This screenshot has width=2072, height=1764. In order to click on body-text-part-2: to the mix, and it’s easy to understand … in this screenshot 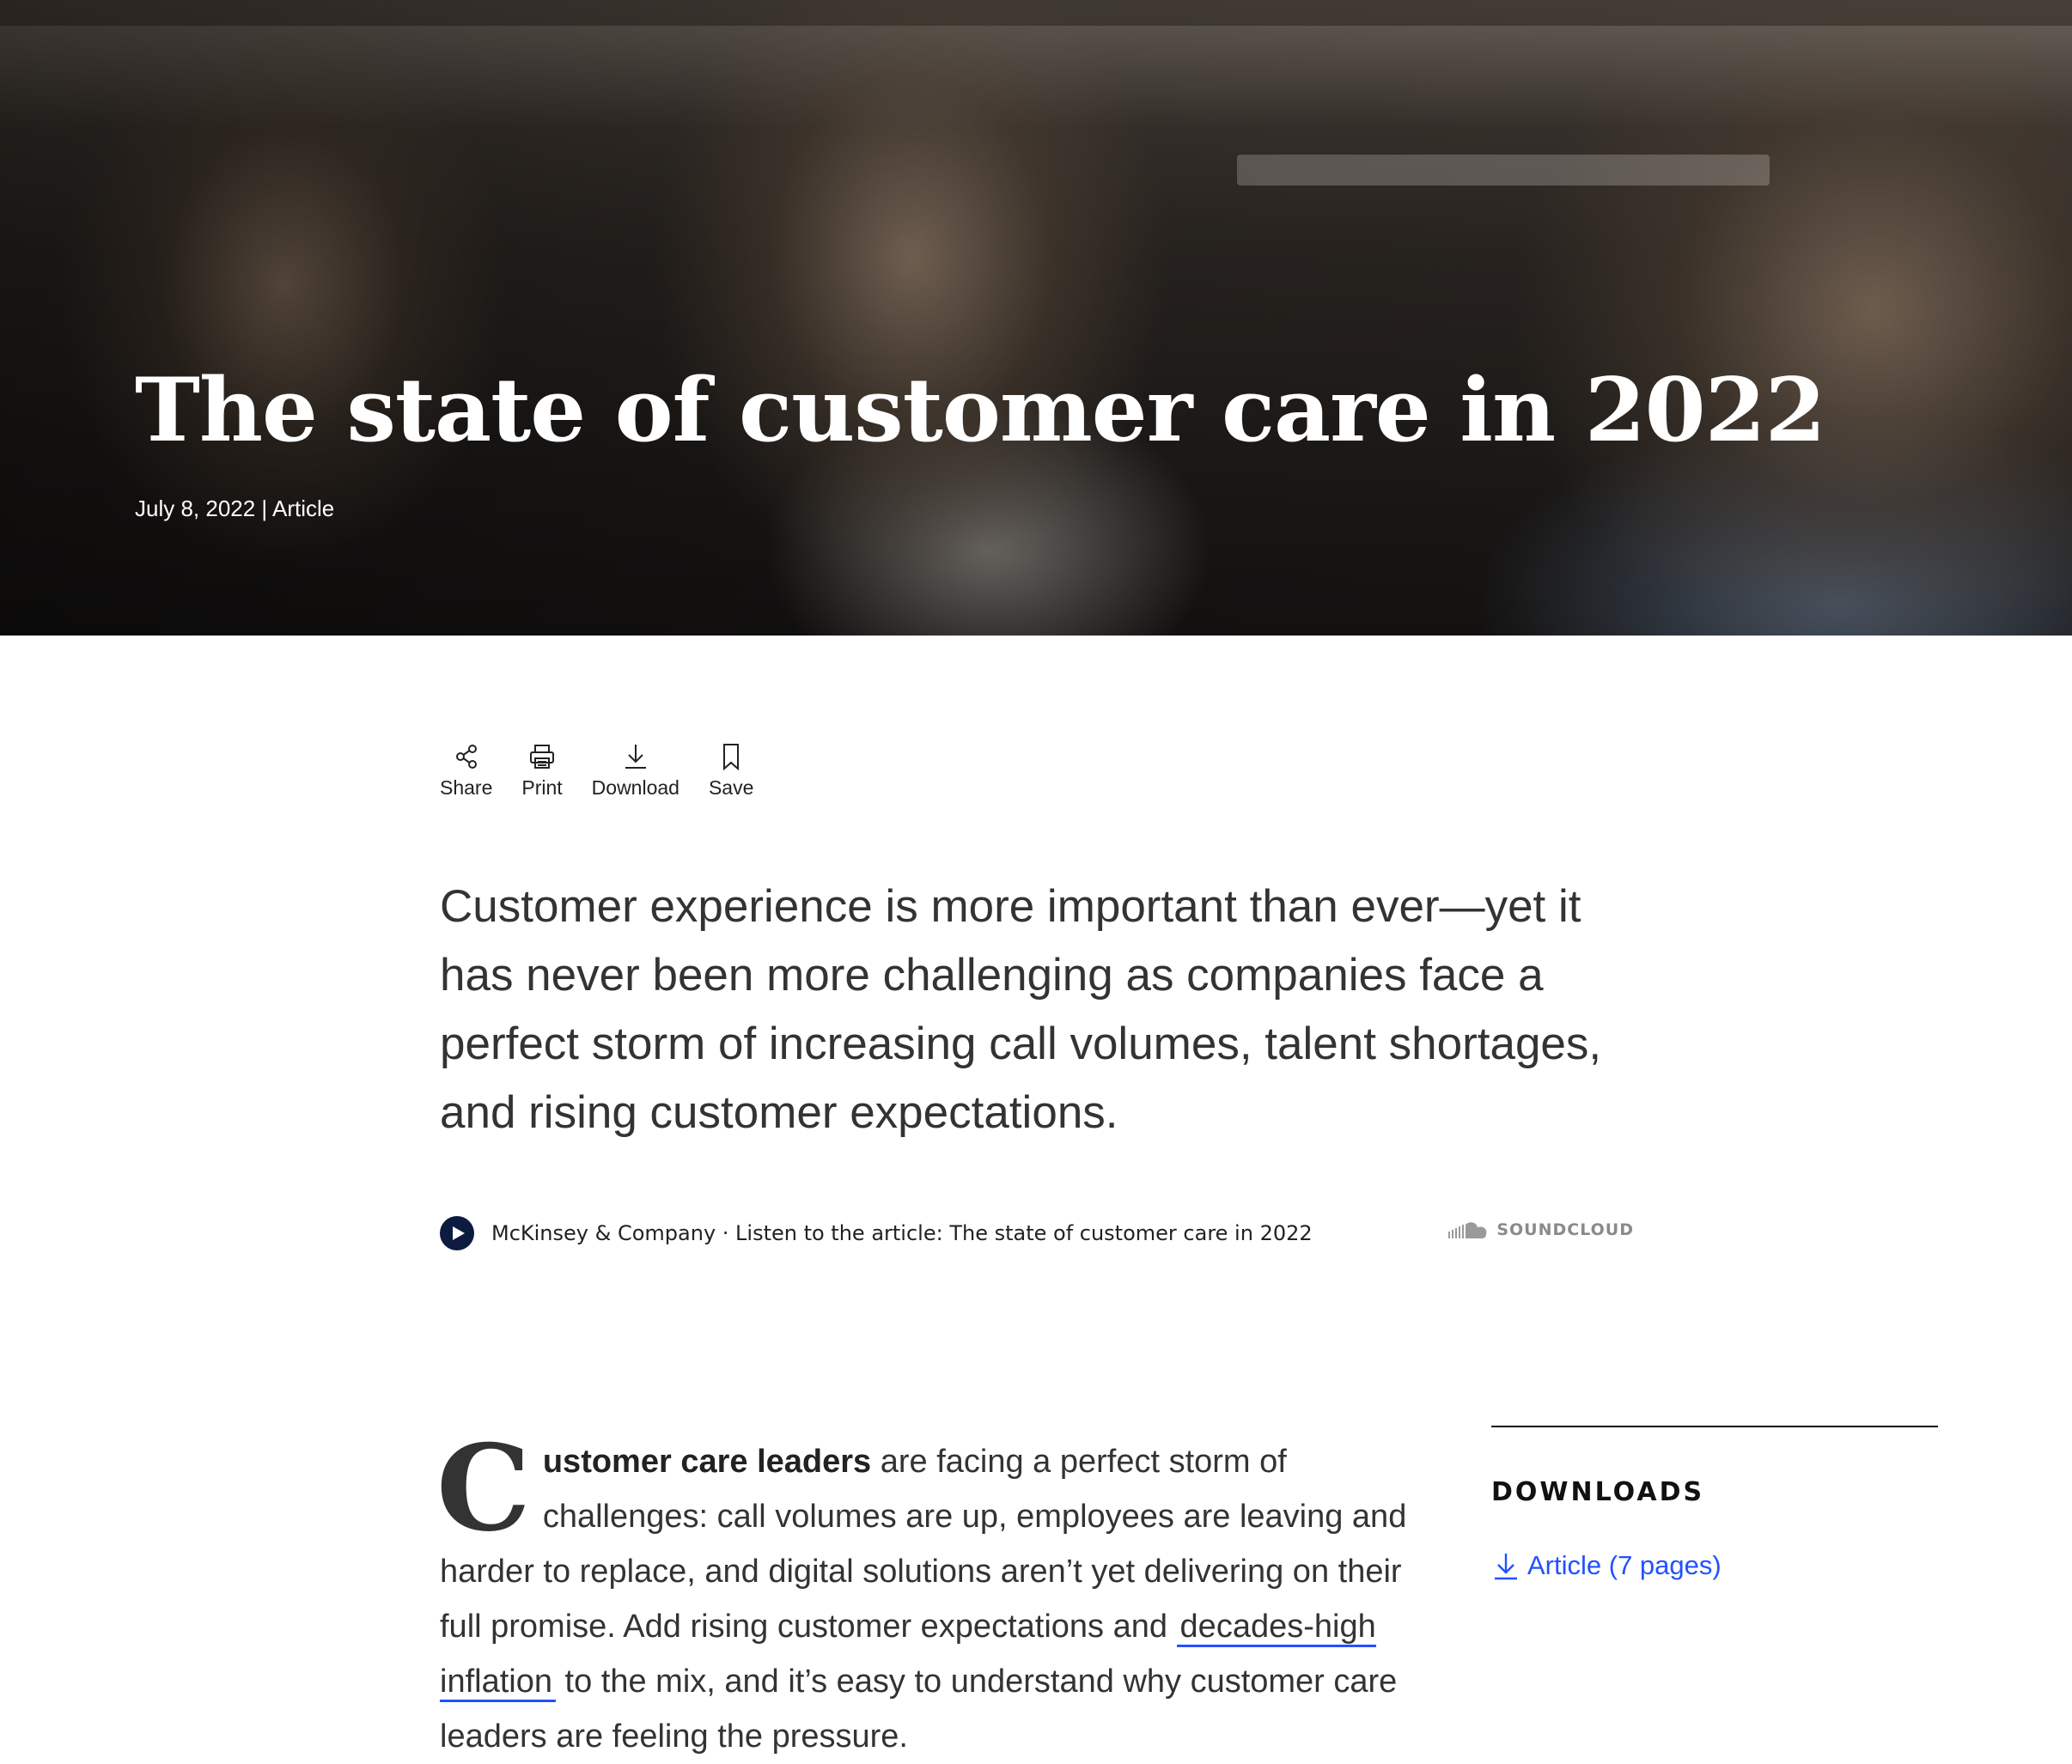, I will do `click(919, 1709)`.